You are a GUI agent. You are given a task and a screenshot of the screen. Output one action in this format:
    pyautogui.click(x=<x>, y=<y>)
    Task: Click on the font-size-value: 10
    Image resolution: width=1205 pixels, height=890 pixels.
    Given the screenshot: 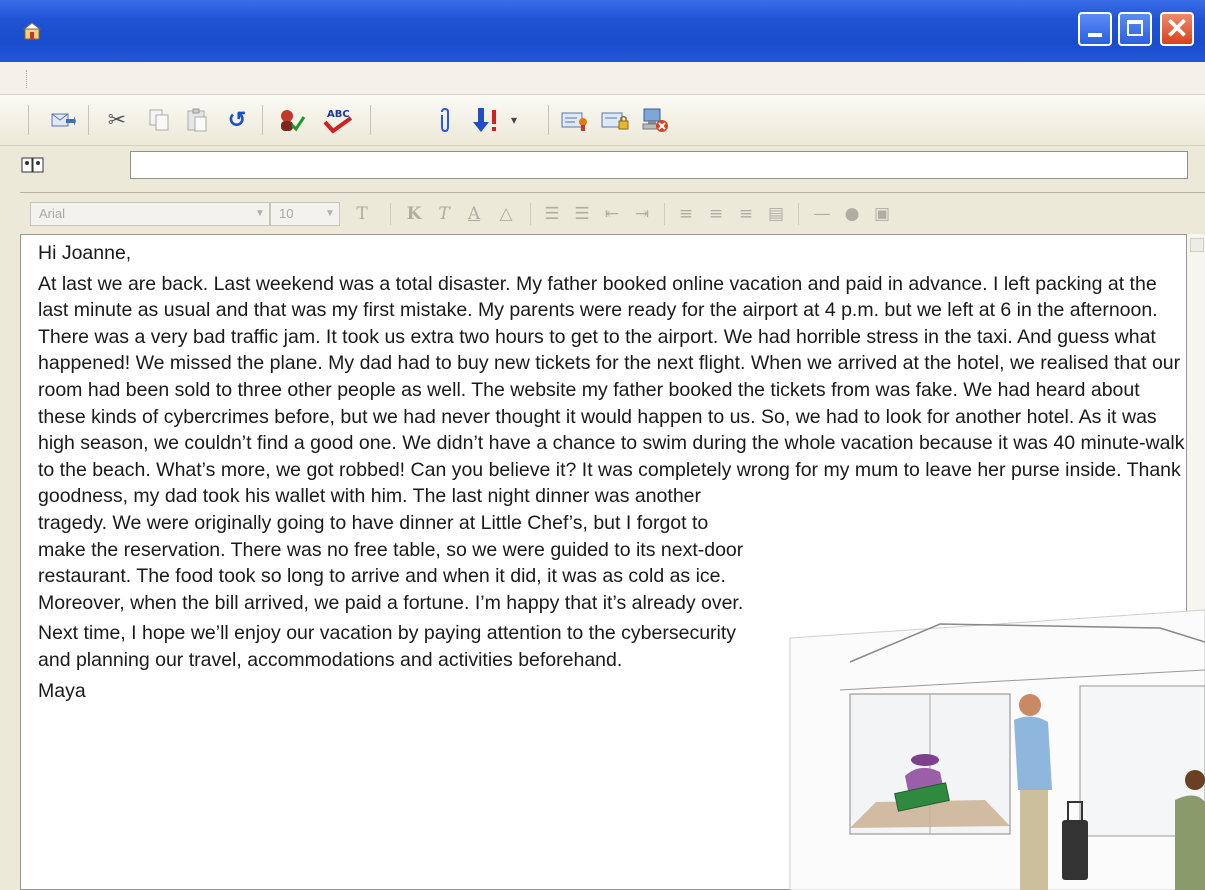 What is the action you would take?
    pyautogui.click(x=286, y=213)
    